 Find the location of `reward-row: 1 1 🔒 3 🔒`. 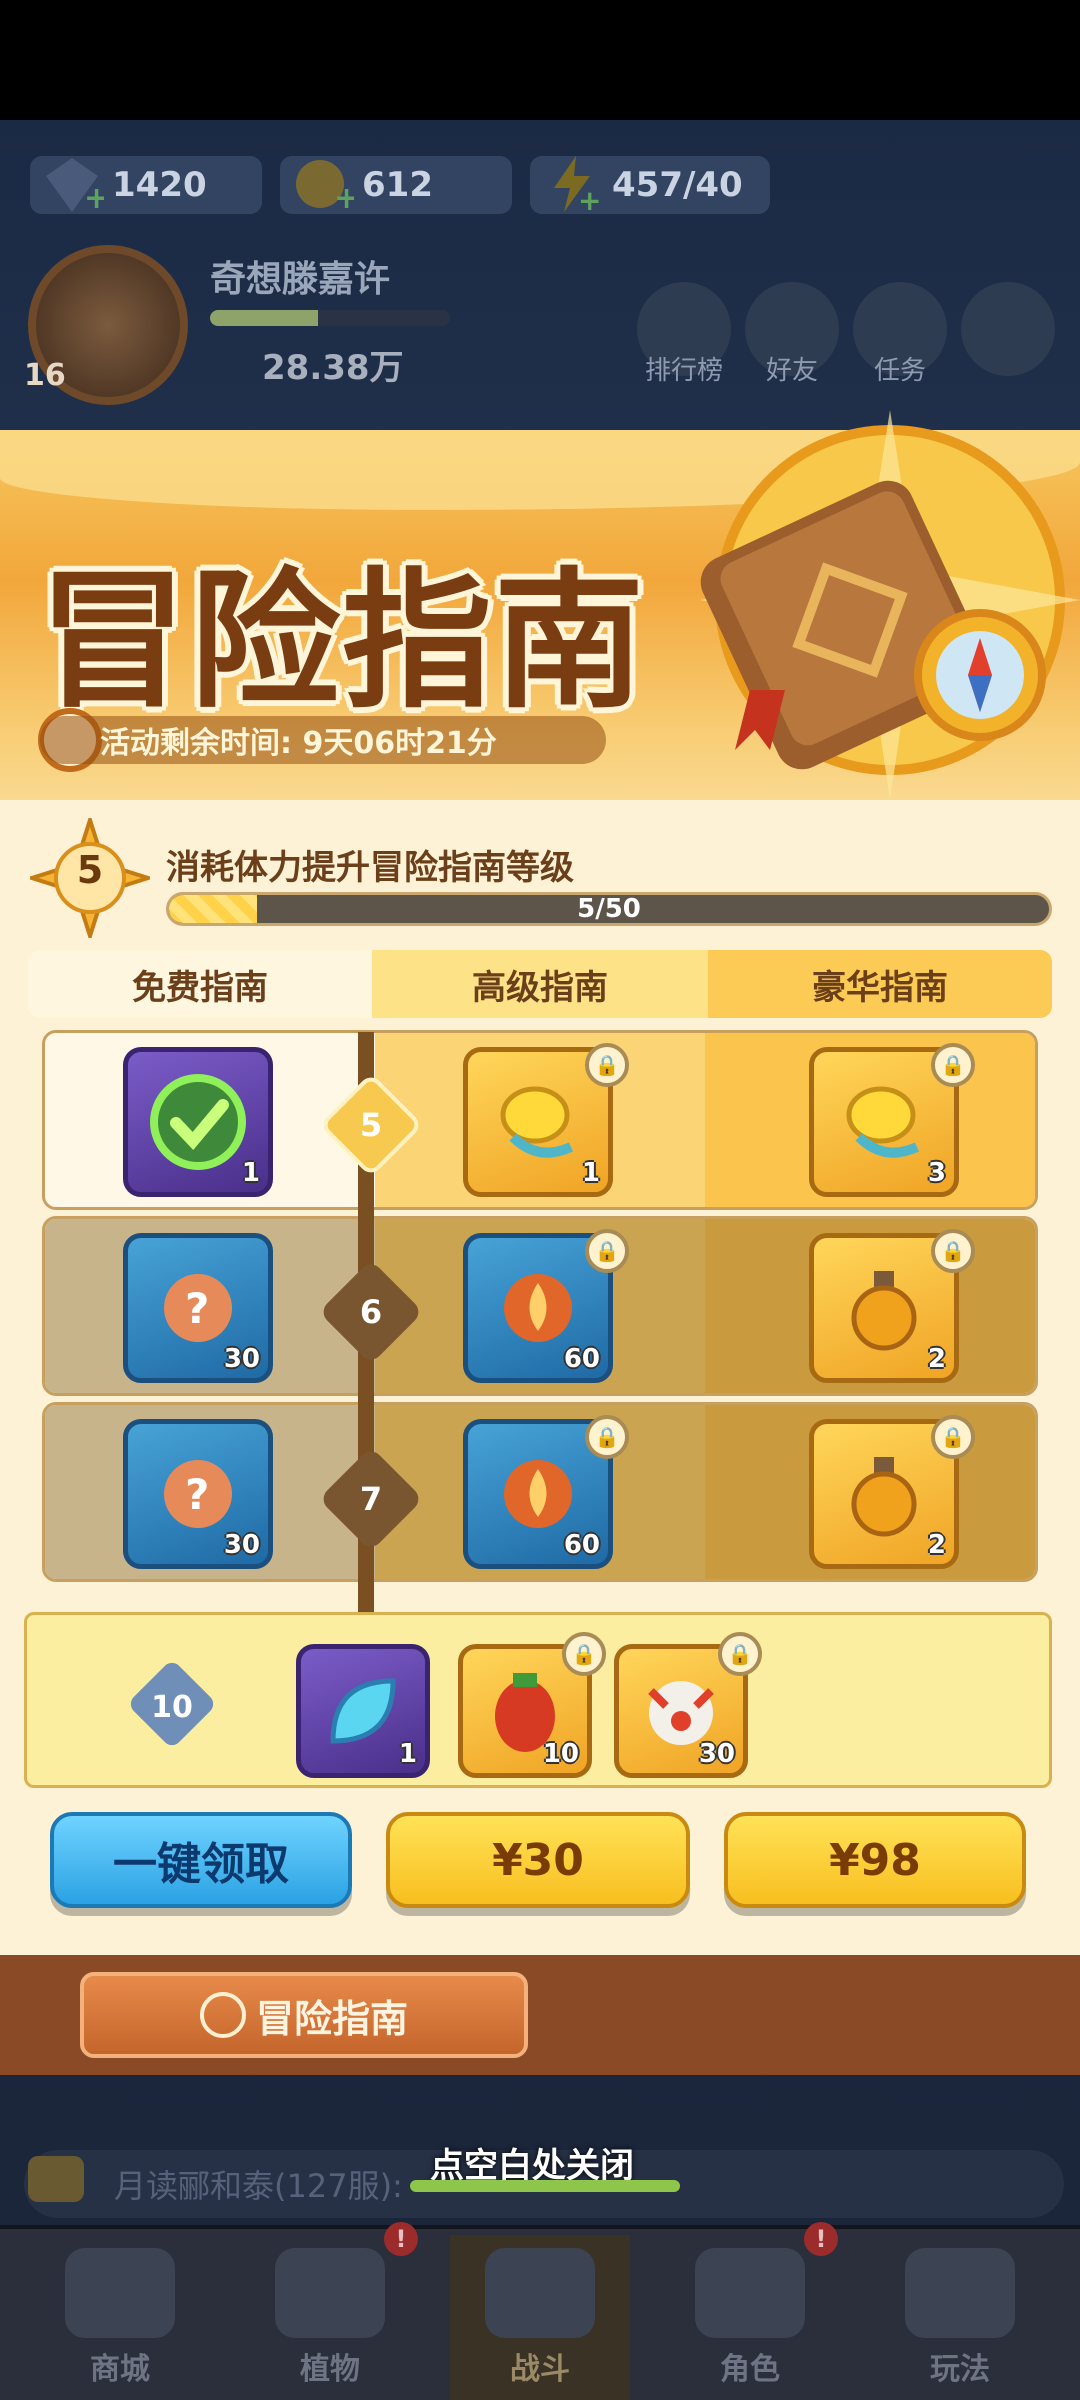

reward-row: 1 1 🔒 3 🔒 is located at coordinates (540, 1120).